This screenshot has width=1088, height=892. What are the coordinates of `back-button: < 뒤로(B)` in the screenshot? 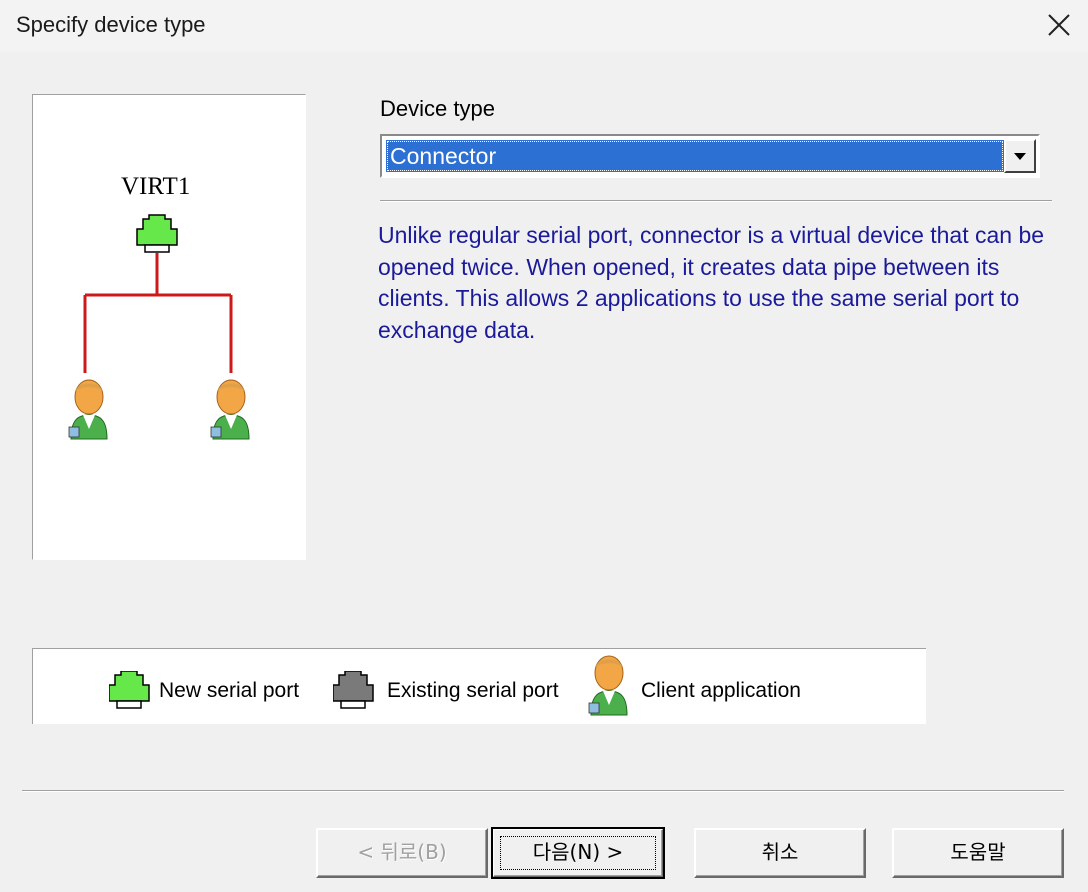 It's located at (402, 853).